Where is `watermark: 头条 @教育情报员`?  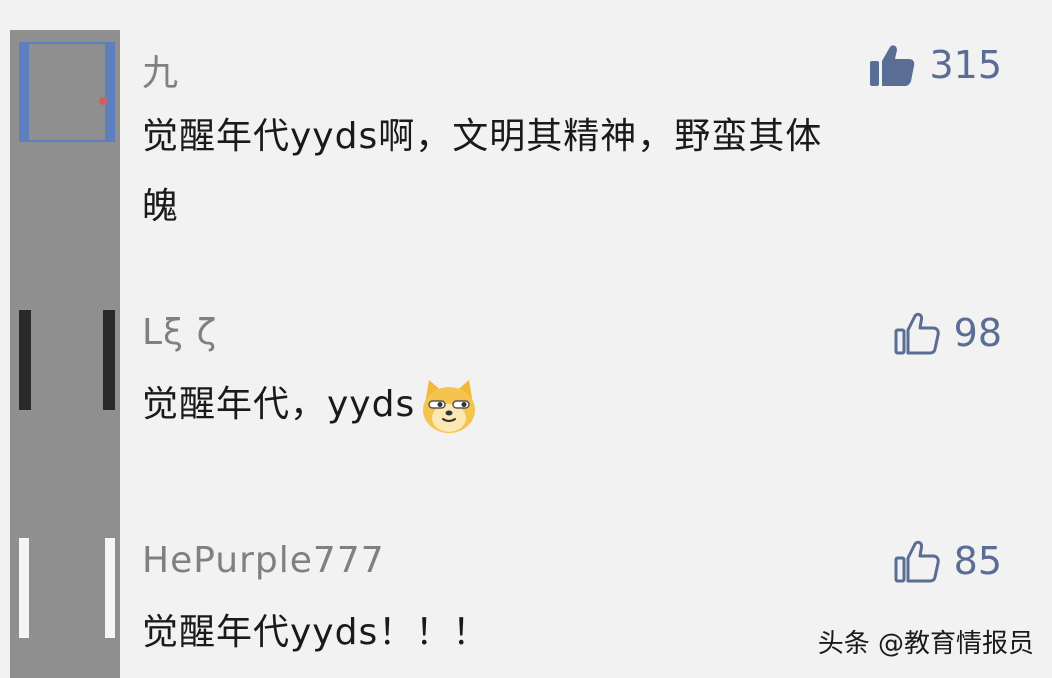 watermark: 头条 @教育情报员 is located at coordinates (925, 644).